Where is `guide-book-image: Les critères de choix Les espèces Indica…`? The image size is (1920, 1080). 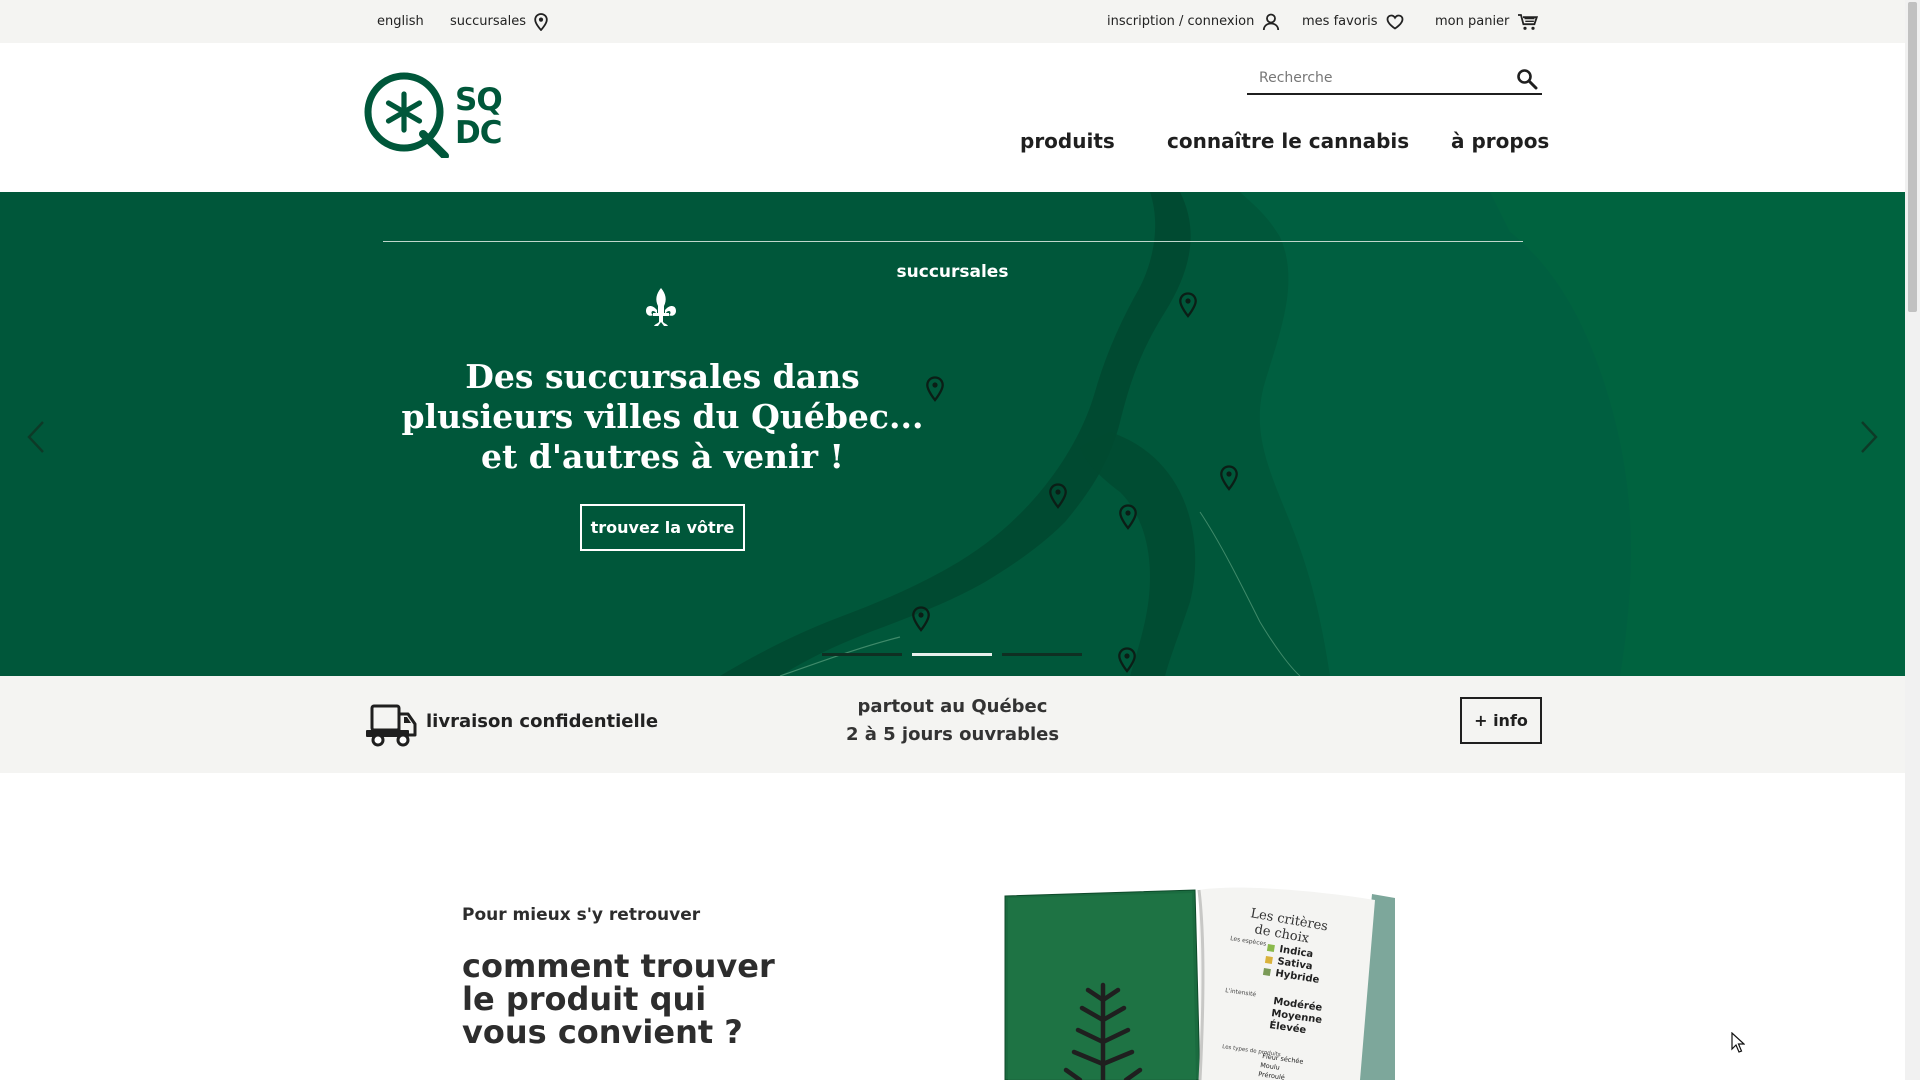
guide-book-image: Les critères de choix Les espèces Indica… is located at coordinates (1200, 980).